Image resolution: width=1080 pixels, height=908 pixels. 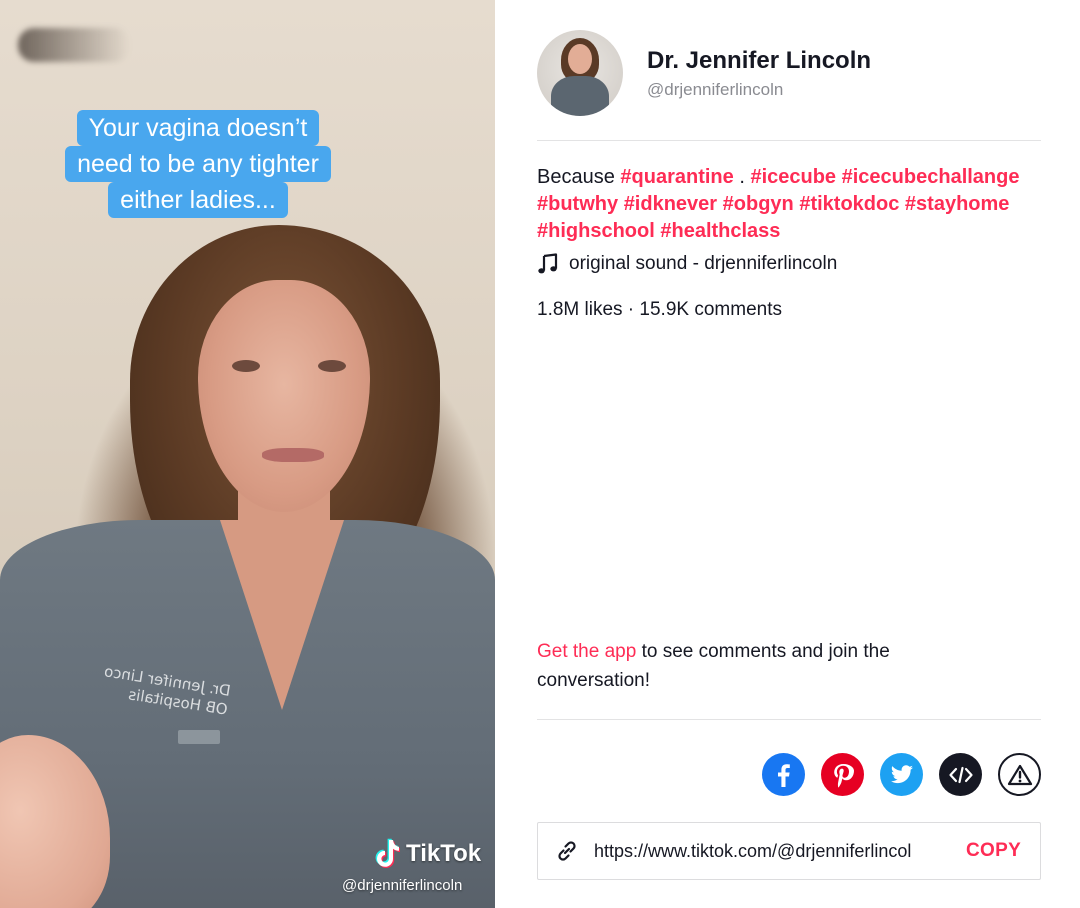 What do you see at coordinates (387, 853) in the screenshot?
I see `tiktok-logo-icon` at bounding box center [387, 853].